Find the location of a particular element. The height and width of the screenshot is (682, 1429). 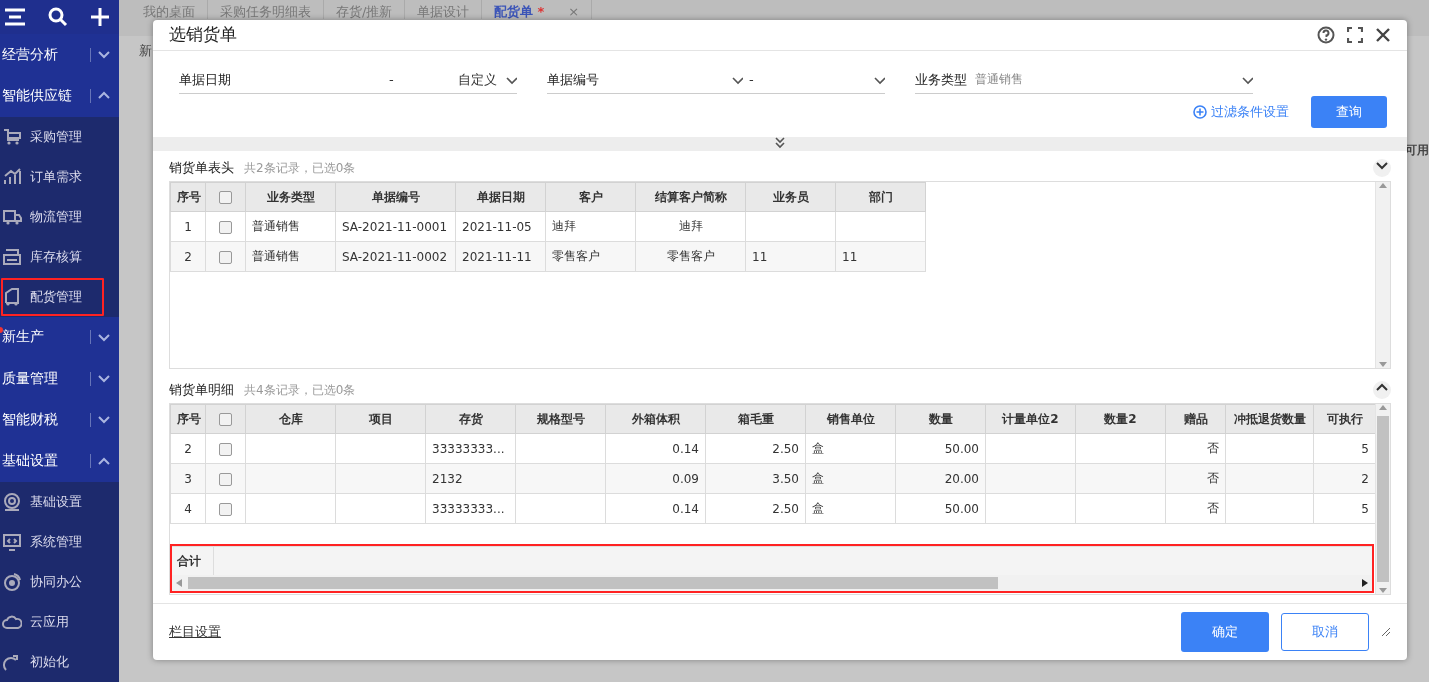

menu-group-label: 质量管理 is located at coordinates (30, 378).